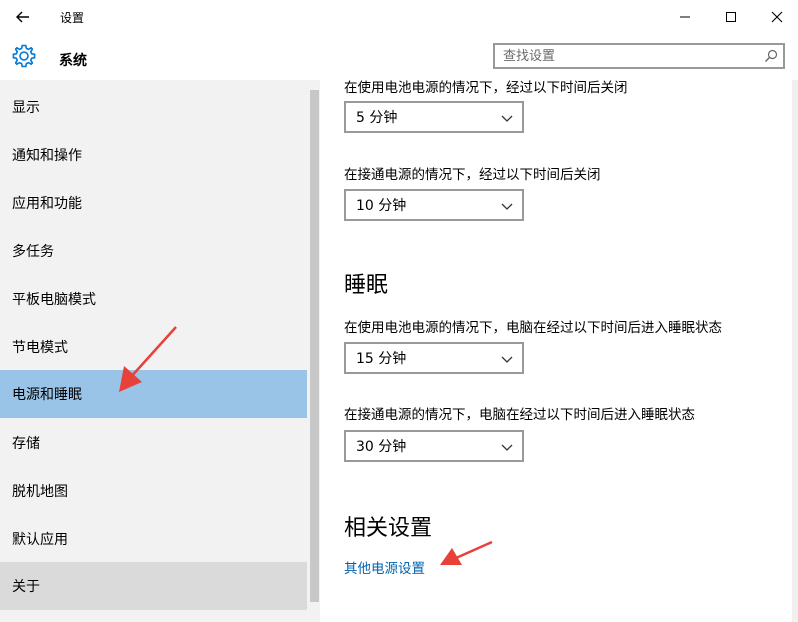 The height and width of the screenshot is (622, 798). I want to click on back-arrow-icon, so click(22, 17).